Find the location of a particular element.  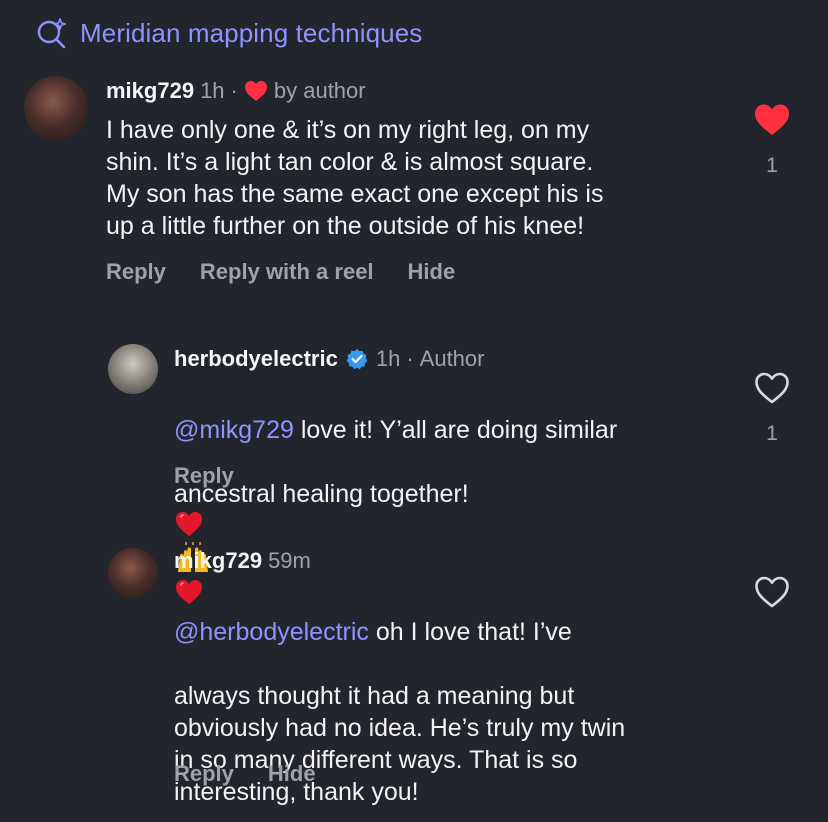

timestamp: 59m is located at coordinates (289, 560).